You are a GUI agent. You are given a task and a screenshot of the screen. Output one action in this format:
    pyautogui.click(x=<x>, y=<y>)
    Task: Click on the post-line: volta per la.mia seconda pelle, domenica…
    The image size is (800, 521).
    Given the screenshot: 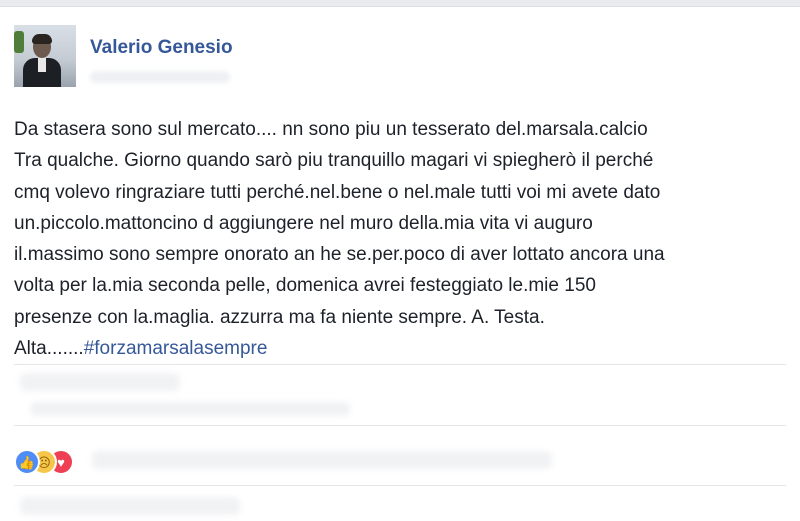 What is the action you would take?
    pyautogui.click(x=305, y=286)
    